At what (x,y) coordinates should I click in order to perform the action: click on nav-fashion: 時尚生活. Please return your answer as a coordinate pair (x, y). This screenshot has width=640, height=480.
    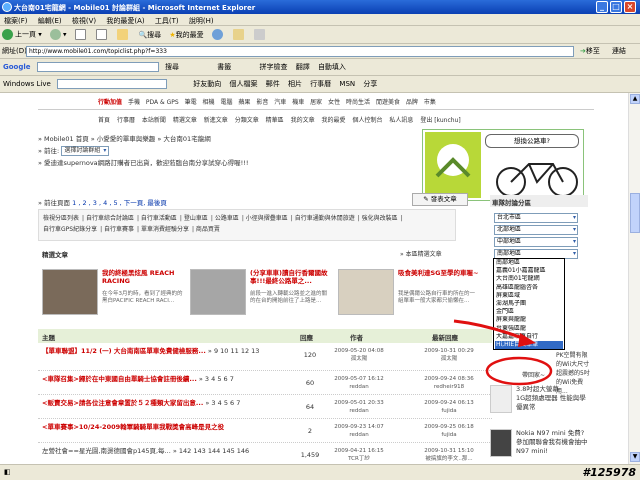
    Looking at the image, I should click on (358, 102).